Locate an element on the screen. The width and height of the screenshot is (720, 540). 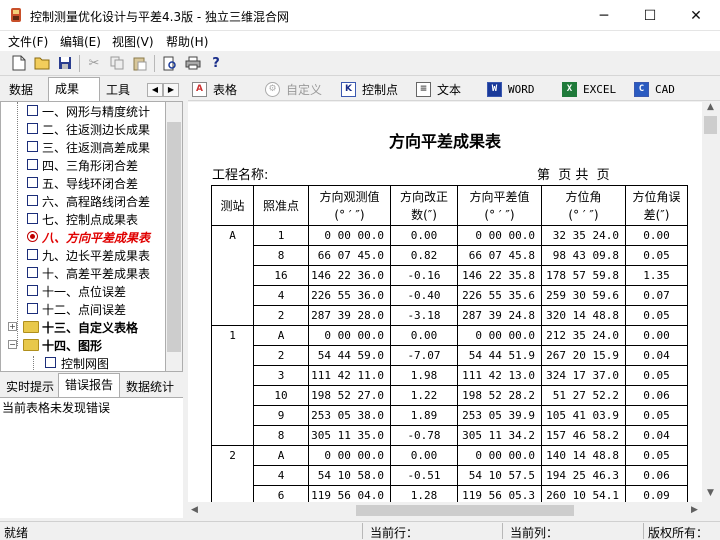
azimuth-cell: 259 30 59.6 is located at coordinates (583, 295).